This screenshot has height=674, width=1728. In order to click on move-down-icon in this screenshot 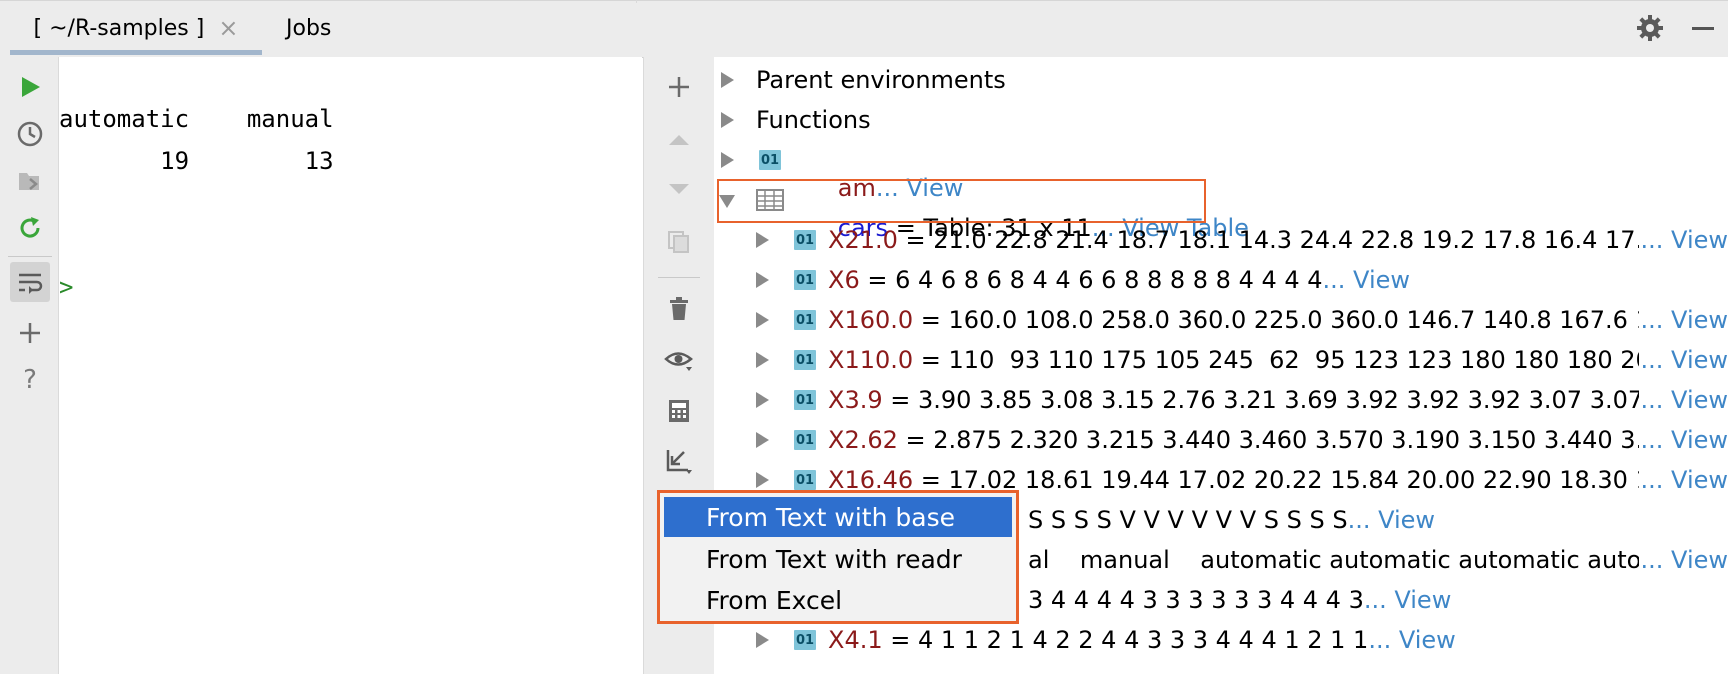, I will do `click(679, 190)`.